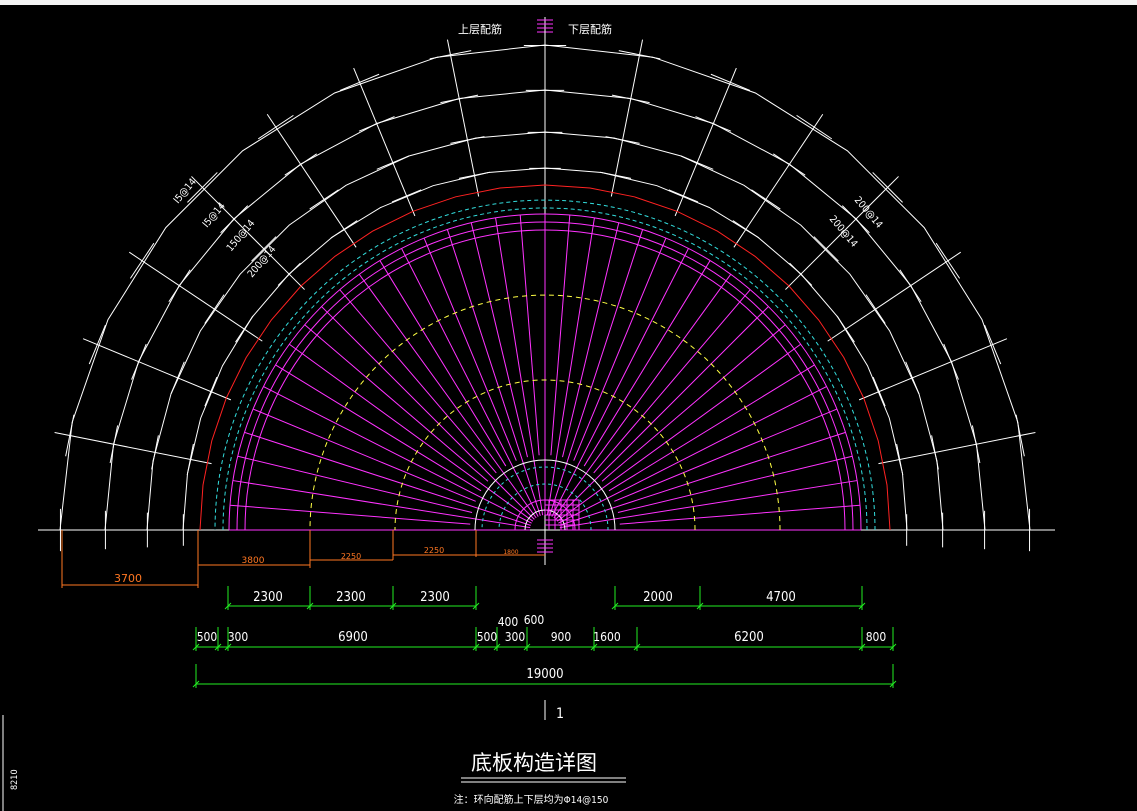 The height and width of the screenshot is (811, 1137). What do you see at coordinates (185, 191) in the screenshot?
I see `rebar-note-left-outer: Ⅰ5@14` at bounding box center [185, 191].